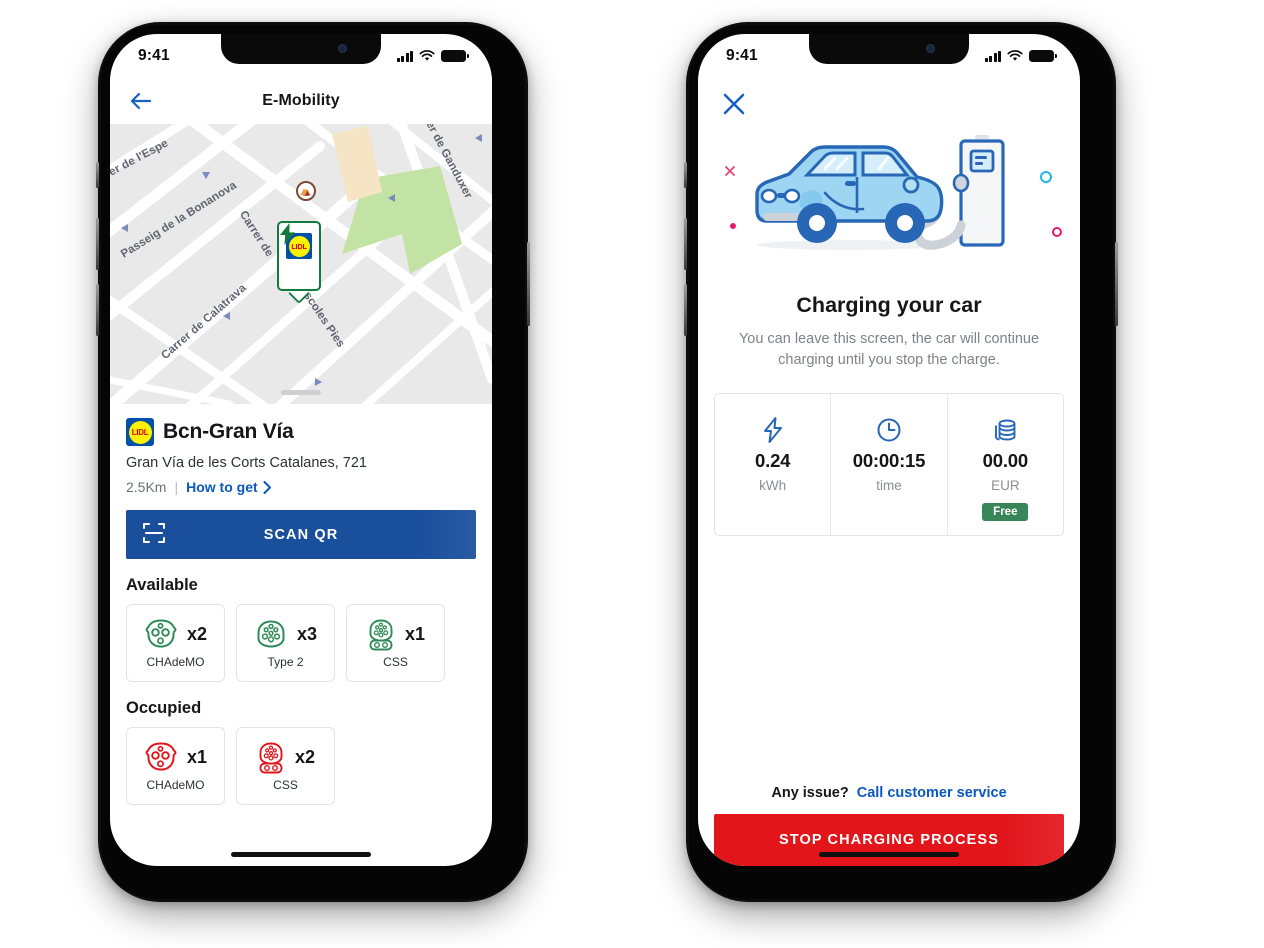 This screenshot has height=948, width=1264. I want to click on how-to-get-link: How to get, so click(229, 487).